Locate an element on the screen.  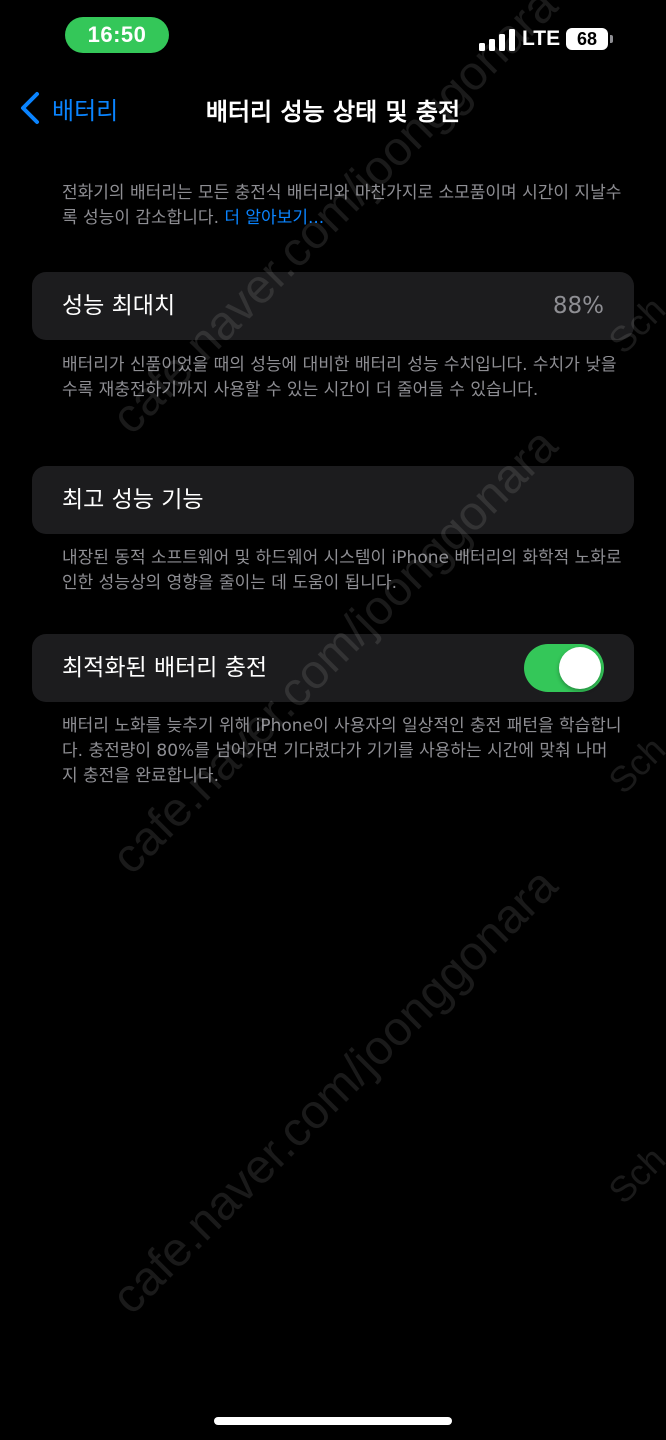
optimized-charging-cell: 최적화된 배터리 충전 is located at coordinates (333, 668).